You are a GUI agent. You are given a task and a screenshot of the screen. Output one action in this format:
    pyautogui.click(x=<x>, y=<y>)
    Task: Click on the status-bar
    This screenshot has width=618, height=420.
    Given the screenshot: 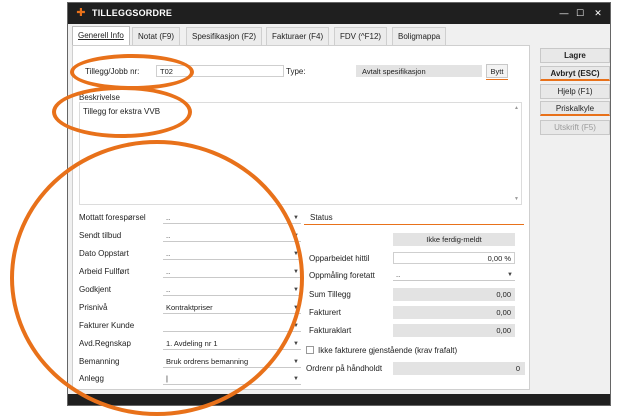 What is the action you would take?
    pyautogui.click(x=339, y=399)
    